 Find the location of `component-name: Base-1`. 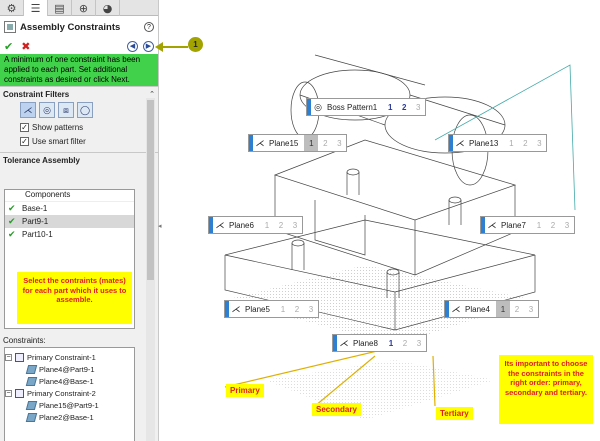

component-name: Base-1 is located at coordinates (35, 208).